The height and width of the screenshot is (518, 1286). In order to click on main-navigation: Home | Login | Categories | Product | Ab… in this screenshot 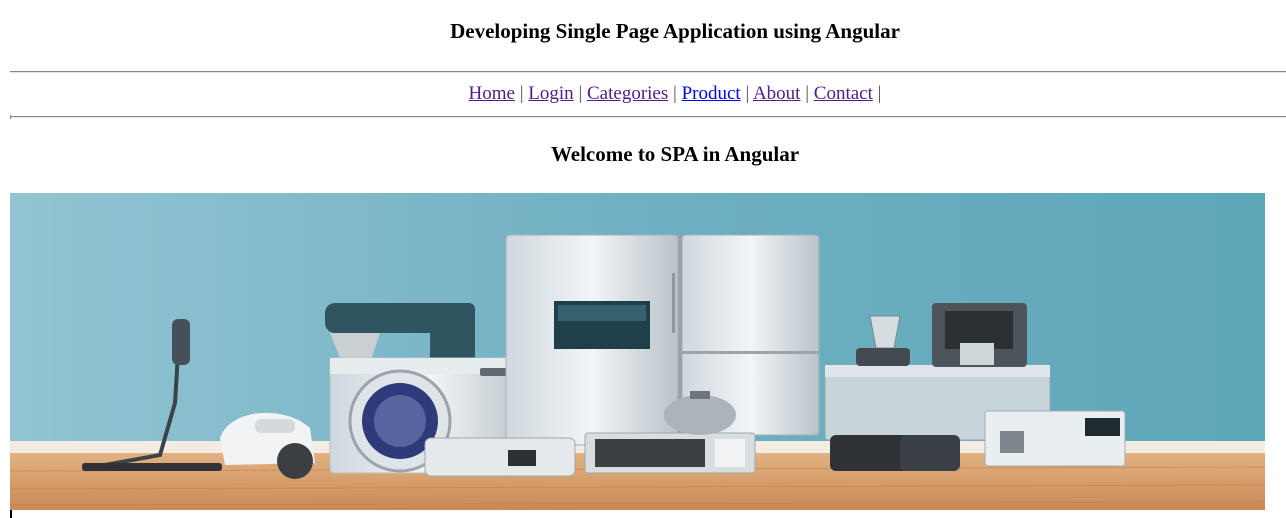, I will do `click(643, 94)`.